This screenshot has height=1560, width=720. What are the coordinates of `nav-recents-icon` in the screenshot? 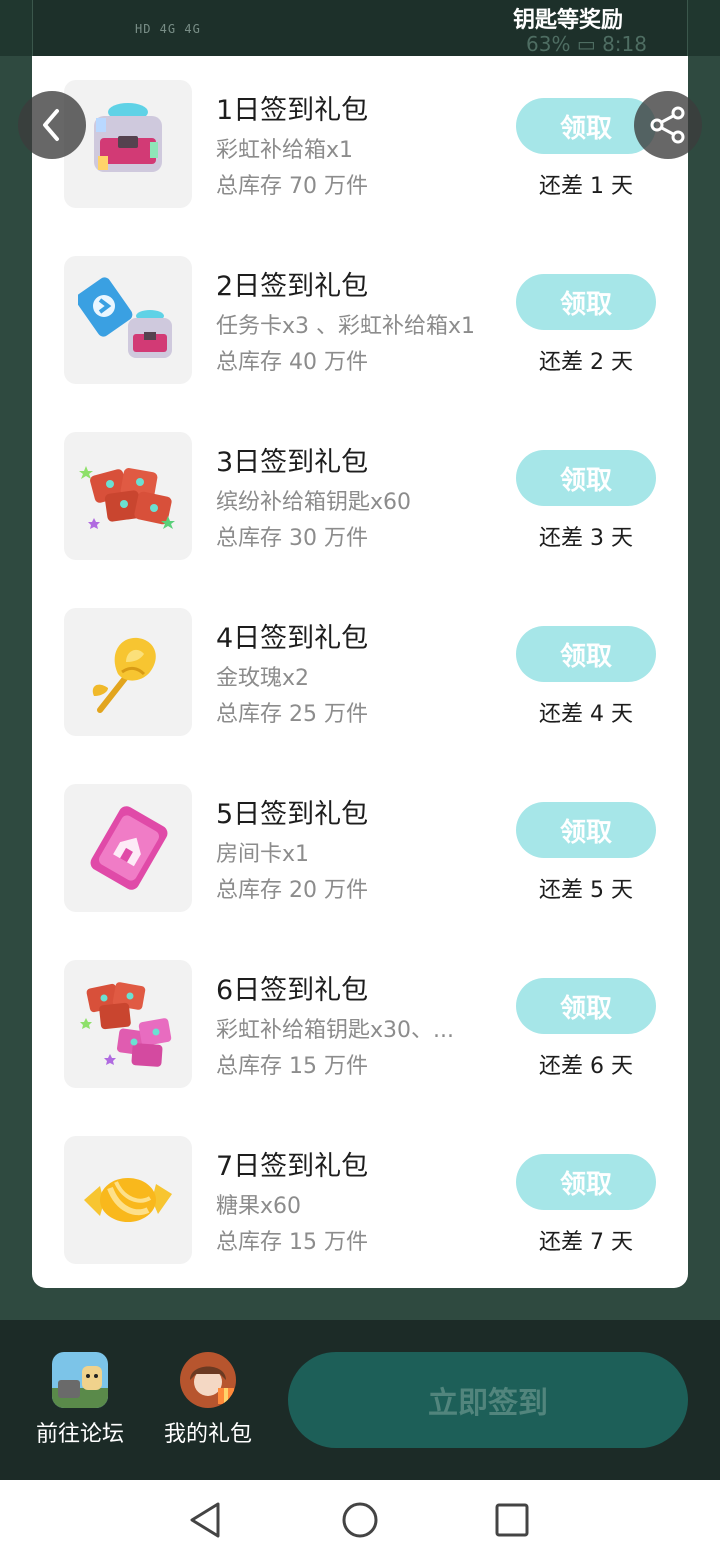 It's located at (512, 1520).